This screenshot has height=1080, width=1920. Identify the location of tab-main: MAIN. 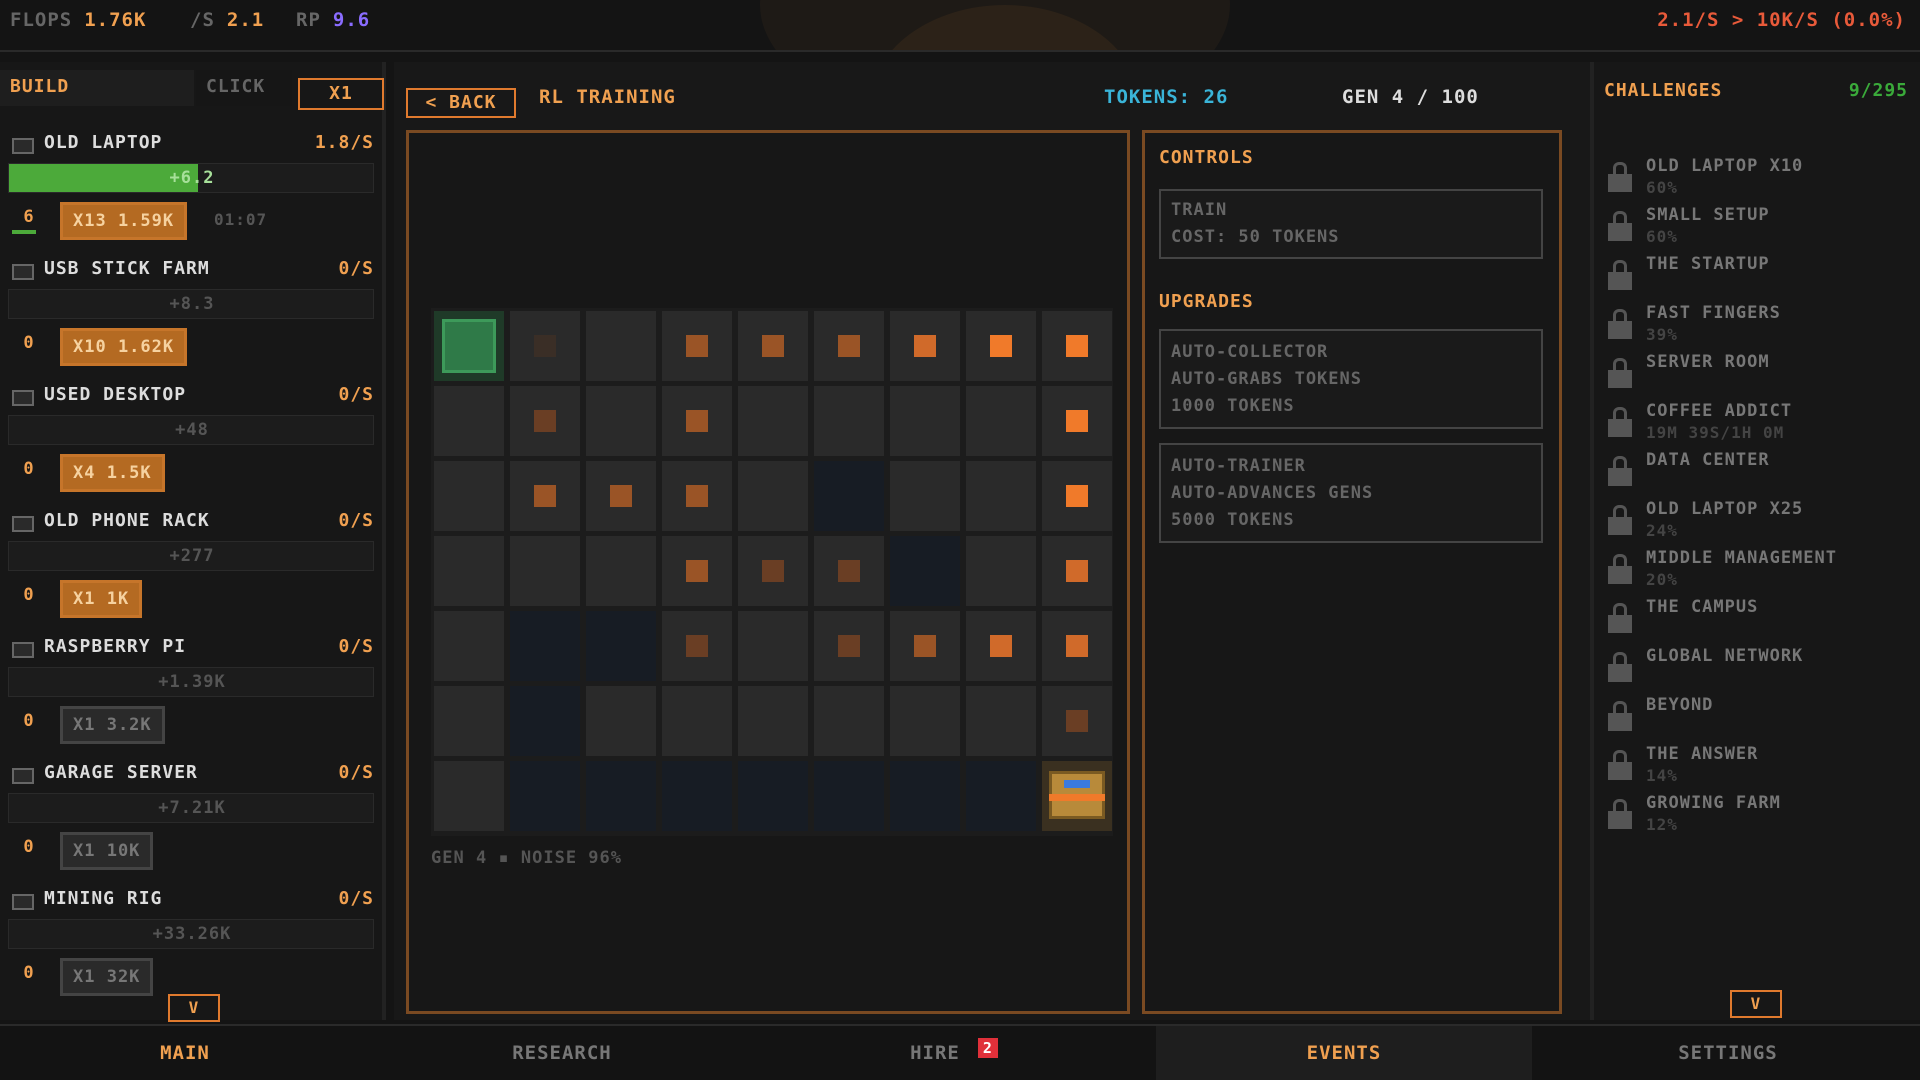
(185, 1053).